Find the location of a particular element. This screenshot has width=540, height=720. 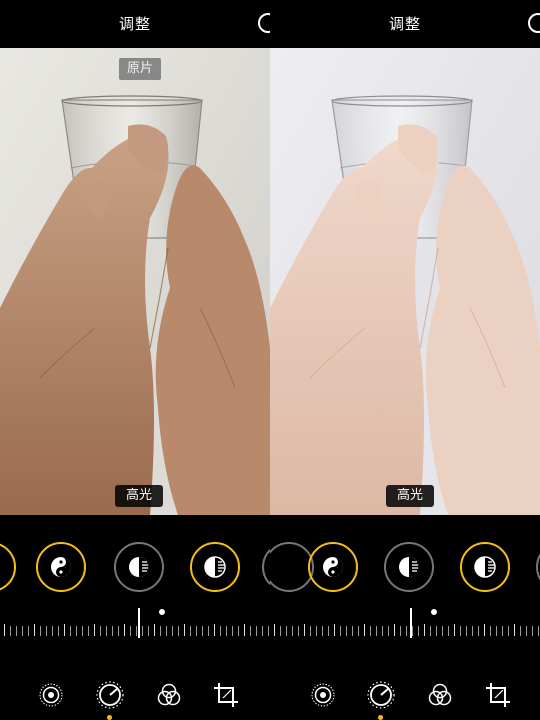

shadows-icon is located at coordinates (485, 567).